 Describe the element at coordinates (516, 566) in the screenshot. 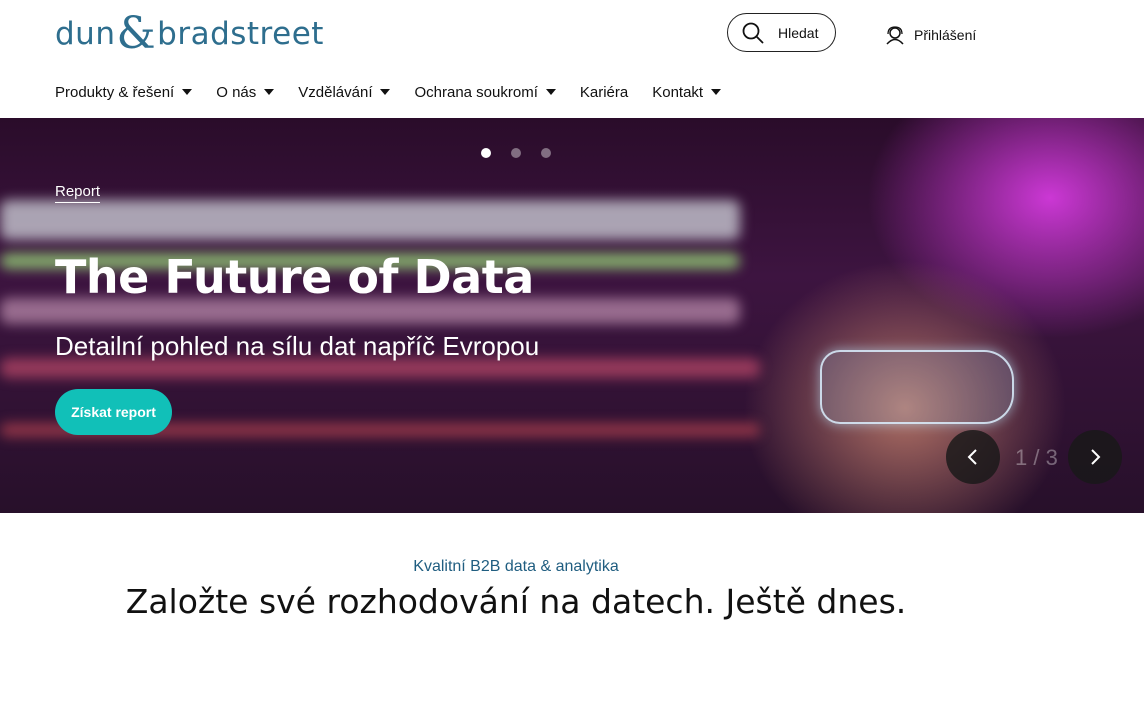

I see `section-tagline: Kvalitní B2B data & analytika` at that location.